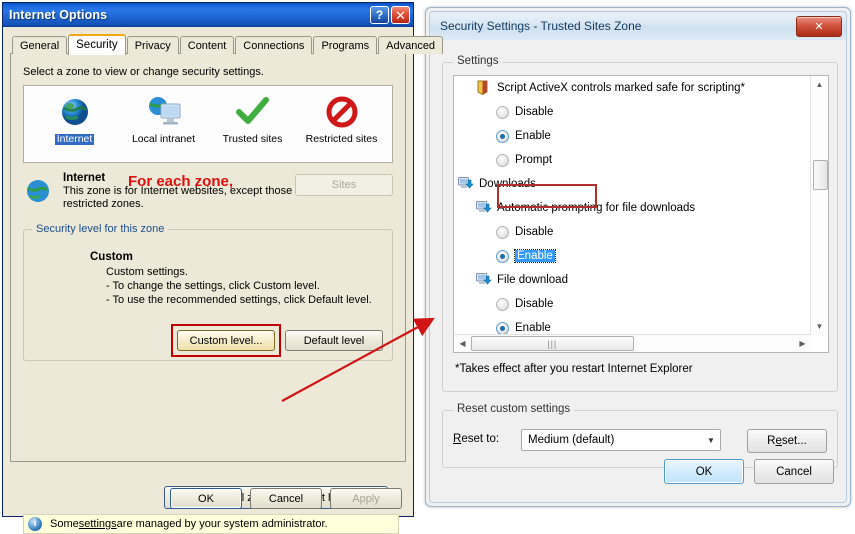 The height and width of the screenshot is (534, 855). I want to click on chevron-down-icon: ▼, so click(711, 440).